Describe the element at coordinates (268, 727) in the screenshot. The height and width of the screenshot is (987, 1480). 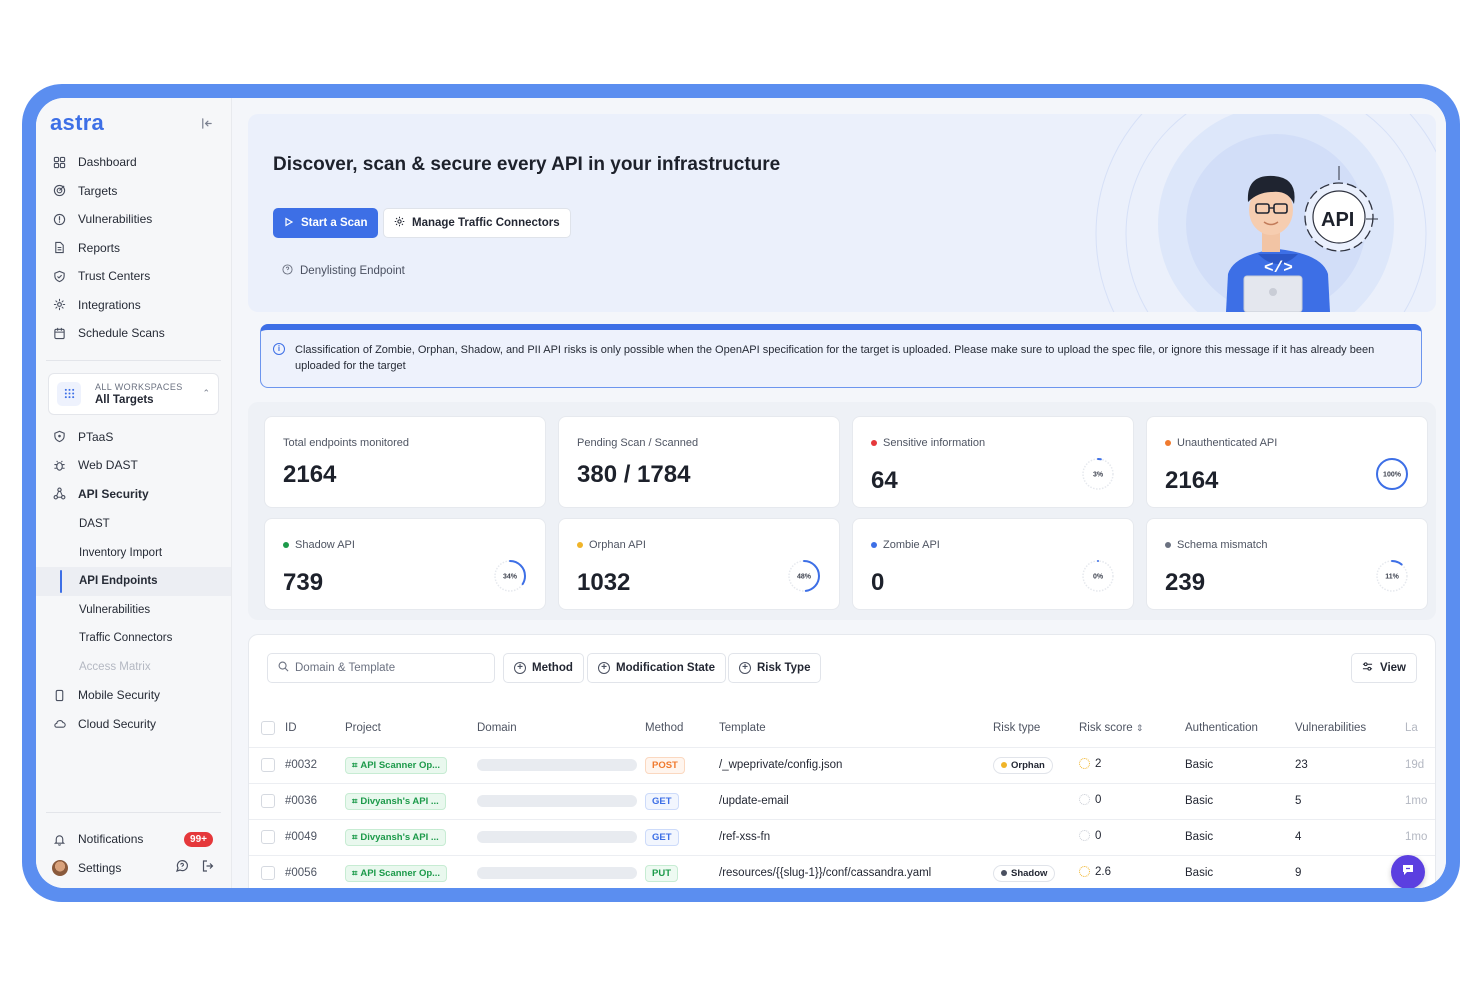
I see `select-all-checkbox` at that location.